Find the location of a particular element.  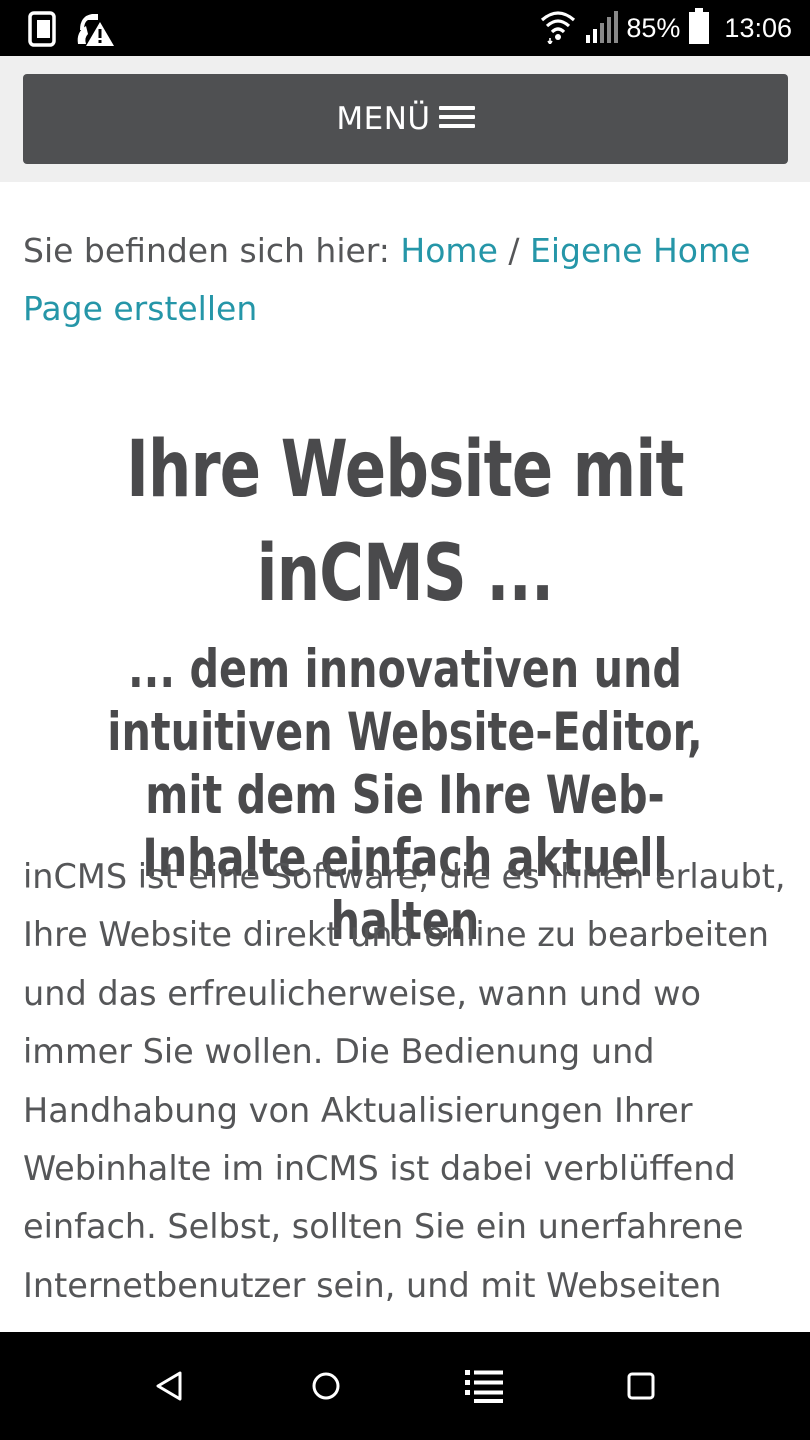

home-icon is located at coordinates (326, 1386).